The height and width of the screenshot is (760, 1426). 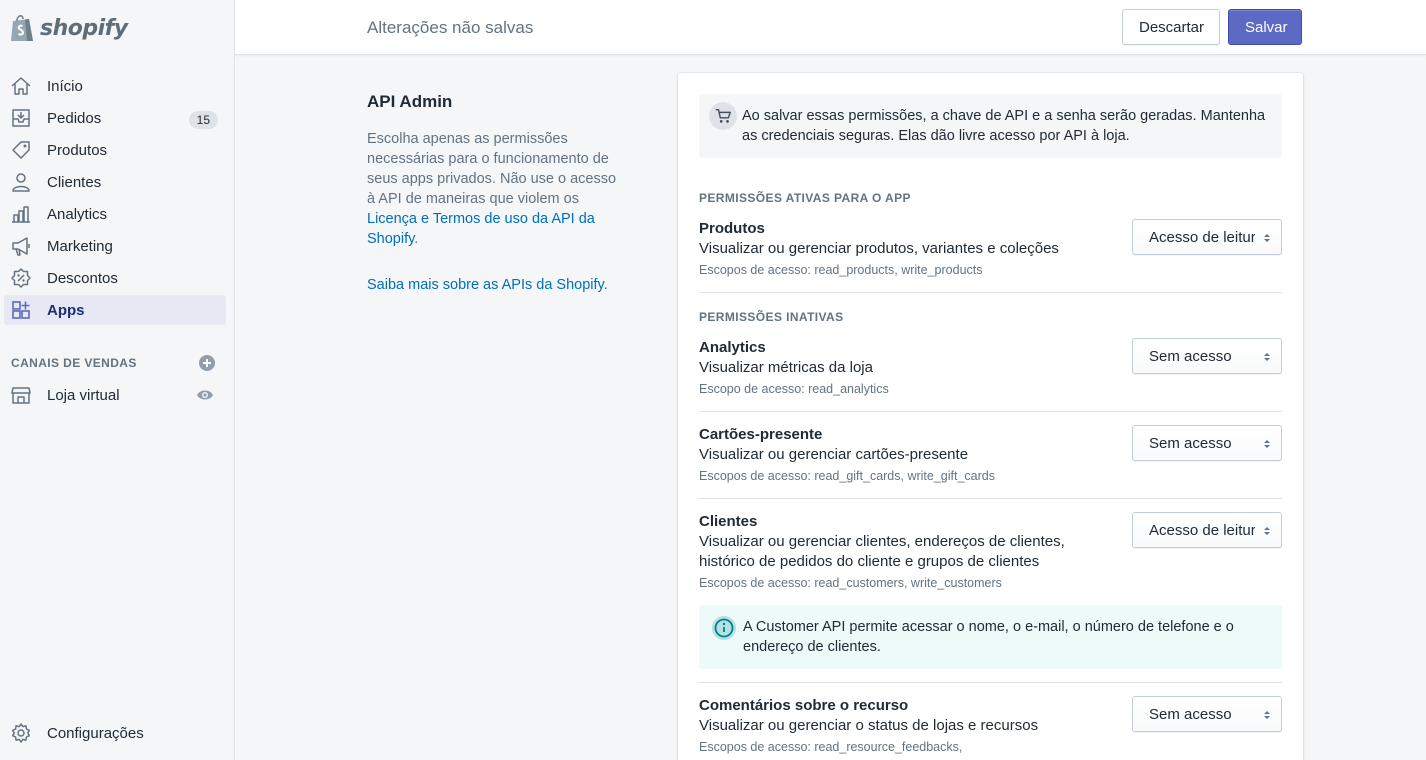 I want to click on access-select-produtos: Acesso de leitura, so click(x=1207, y=237).